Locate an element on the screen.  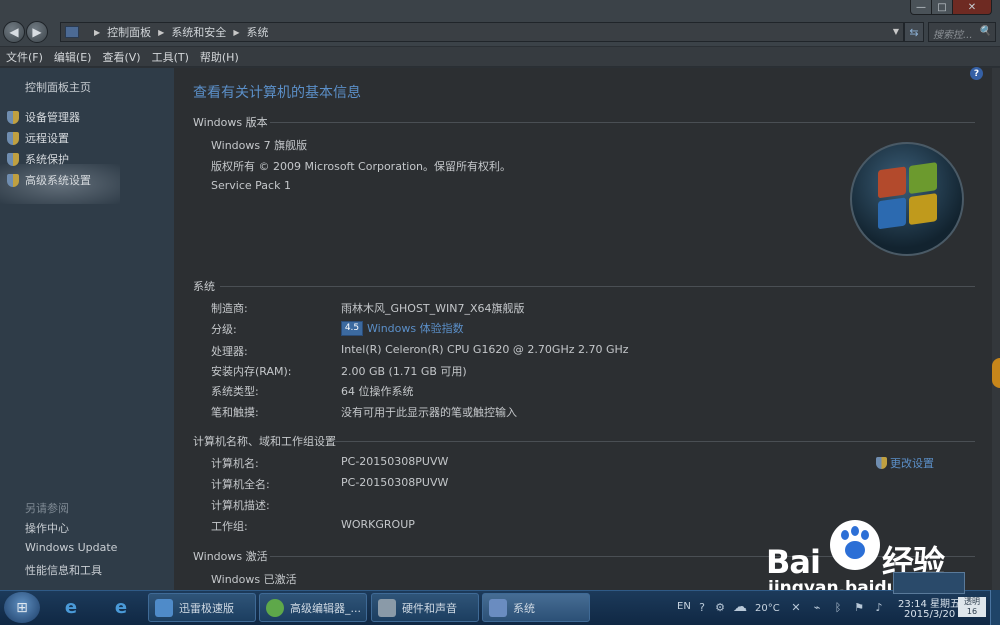
address-bar: ▶ 控制面板 ▶ 系统和安全 ▶ 系统 ▼ is located at coordinates (482, 32).